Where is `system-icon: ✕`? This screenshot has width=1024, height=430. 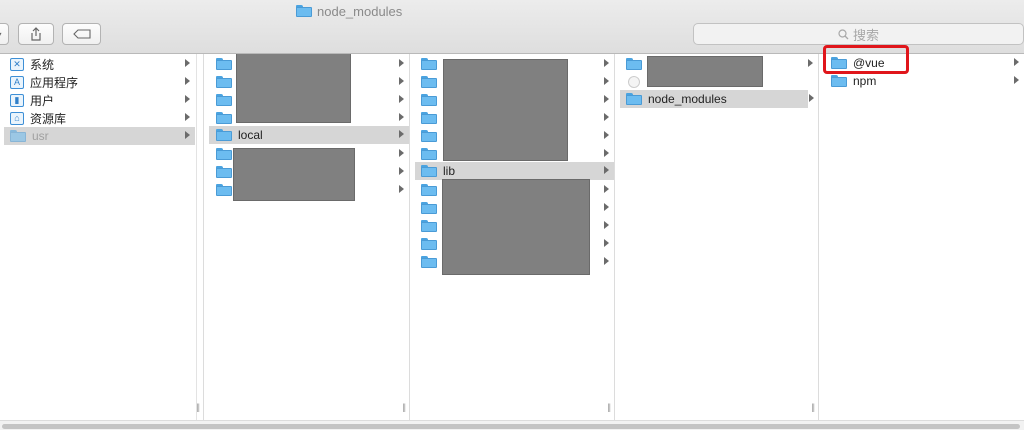 system-icon: ✕ is located at coordinates (17, 64).